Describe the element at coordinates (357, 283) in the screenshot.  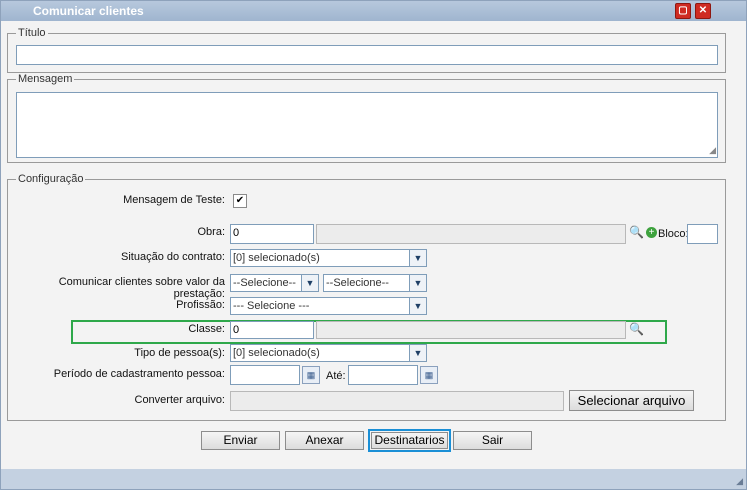
I see `comunicar-value-2: --Selecione--` at that location.